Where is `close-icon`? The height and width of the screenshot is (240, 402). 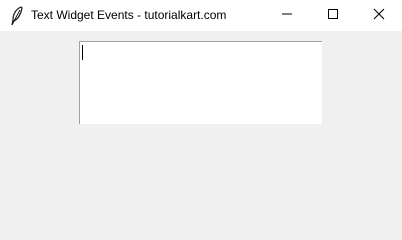
close-icon is located at coordinates (379, 16).